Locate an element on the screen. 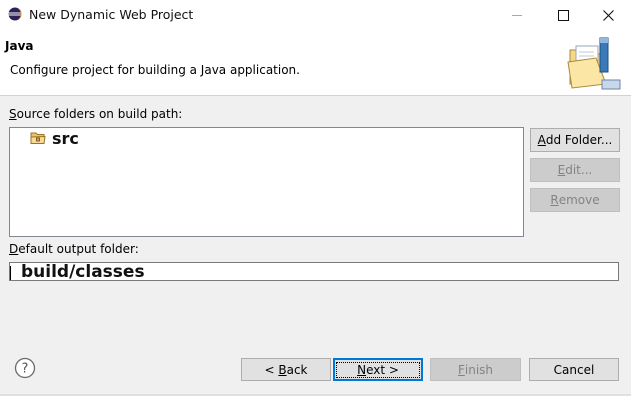 The image size is (631, 396). remove-button: Remove is located at coordinates (575, 200).